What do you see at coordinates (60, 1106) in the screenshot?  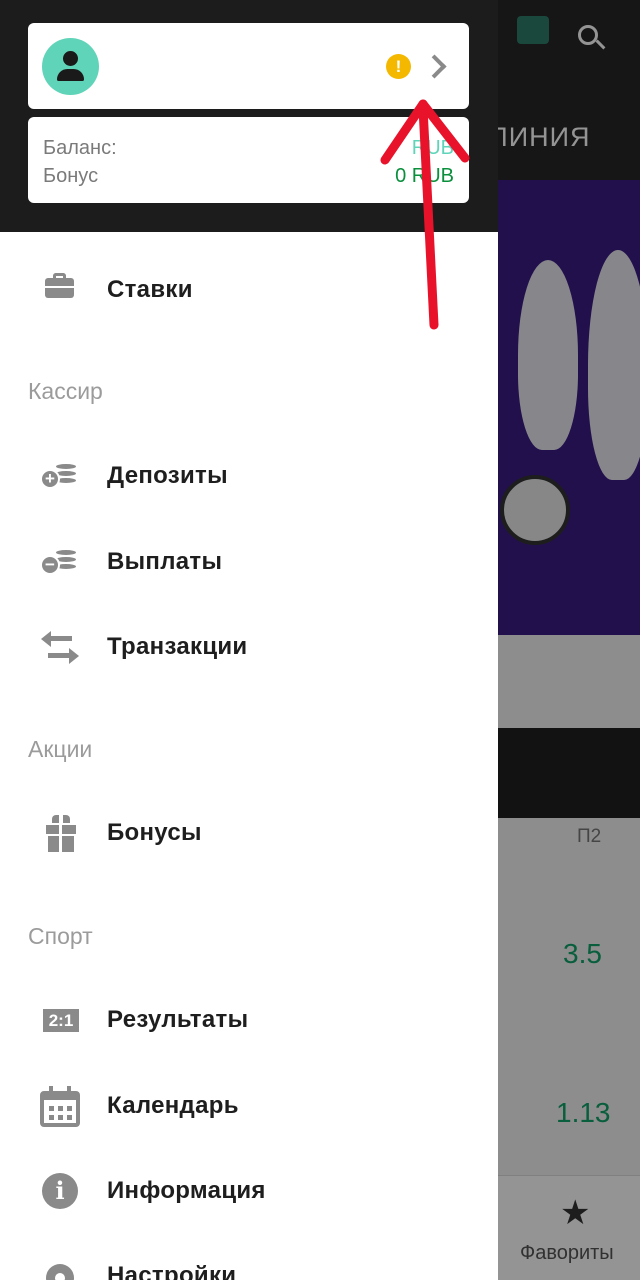 I see `calendar-icon` at bounding box center [60, 1106].